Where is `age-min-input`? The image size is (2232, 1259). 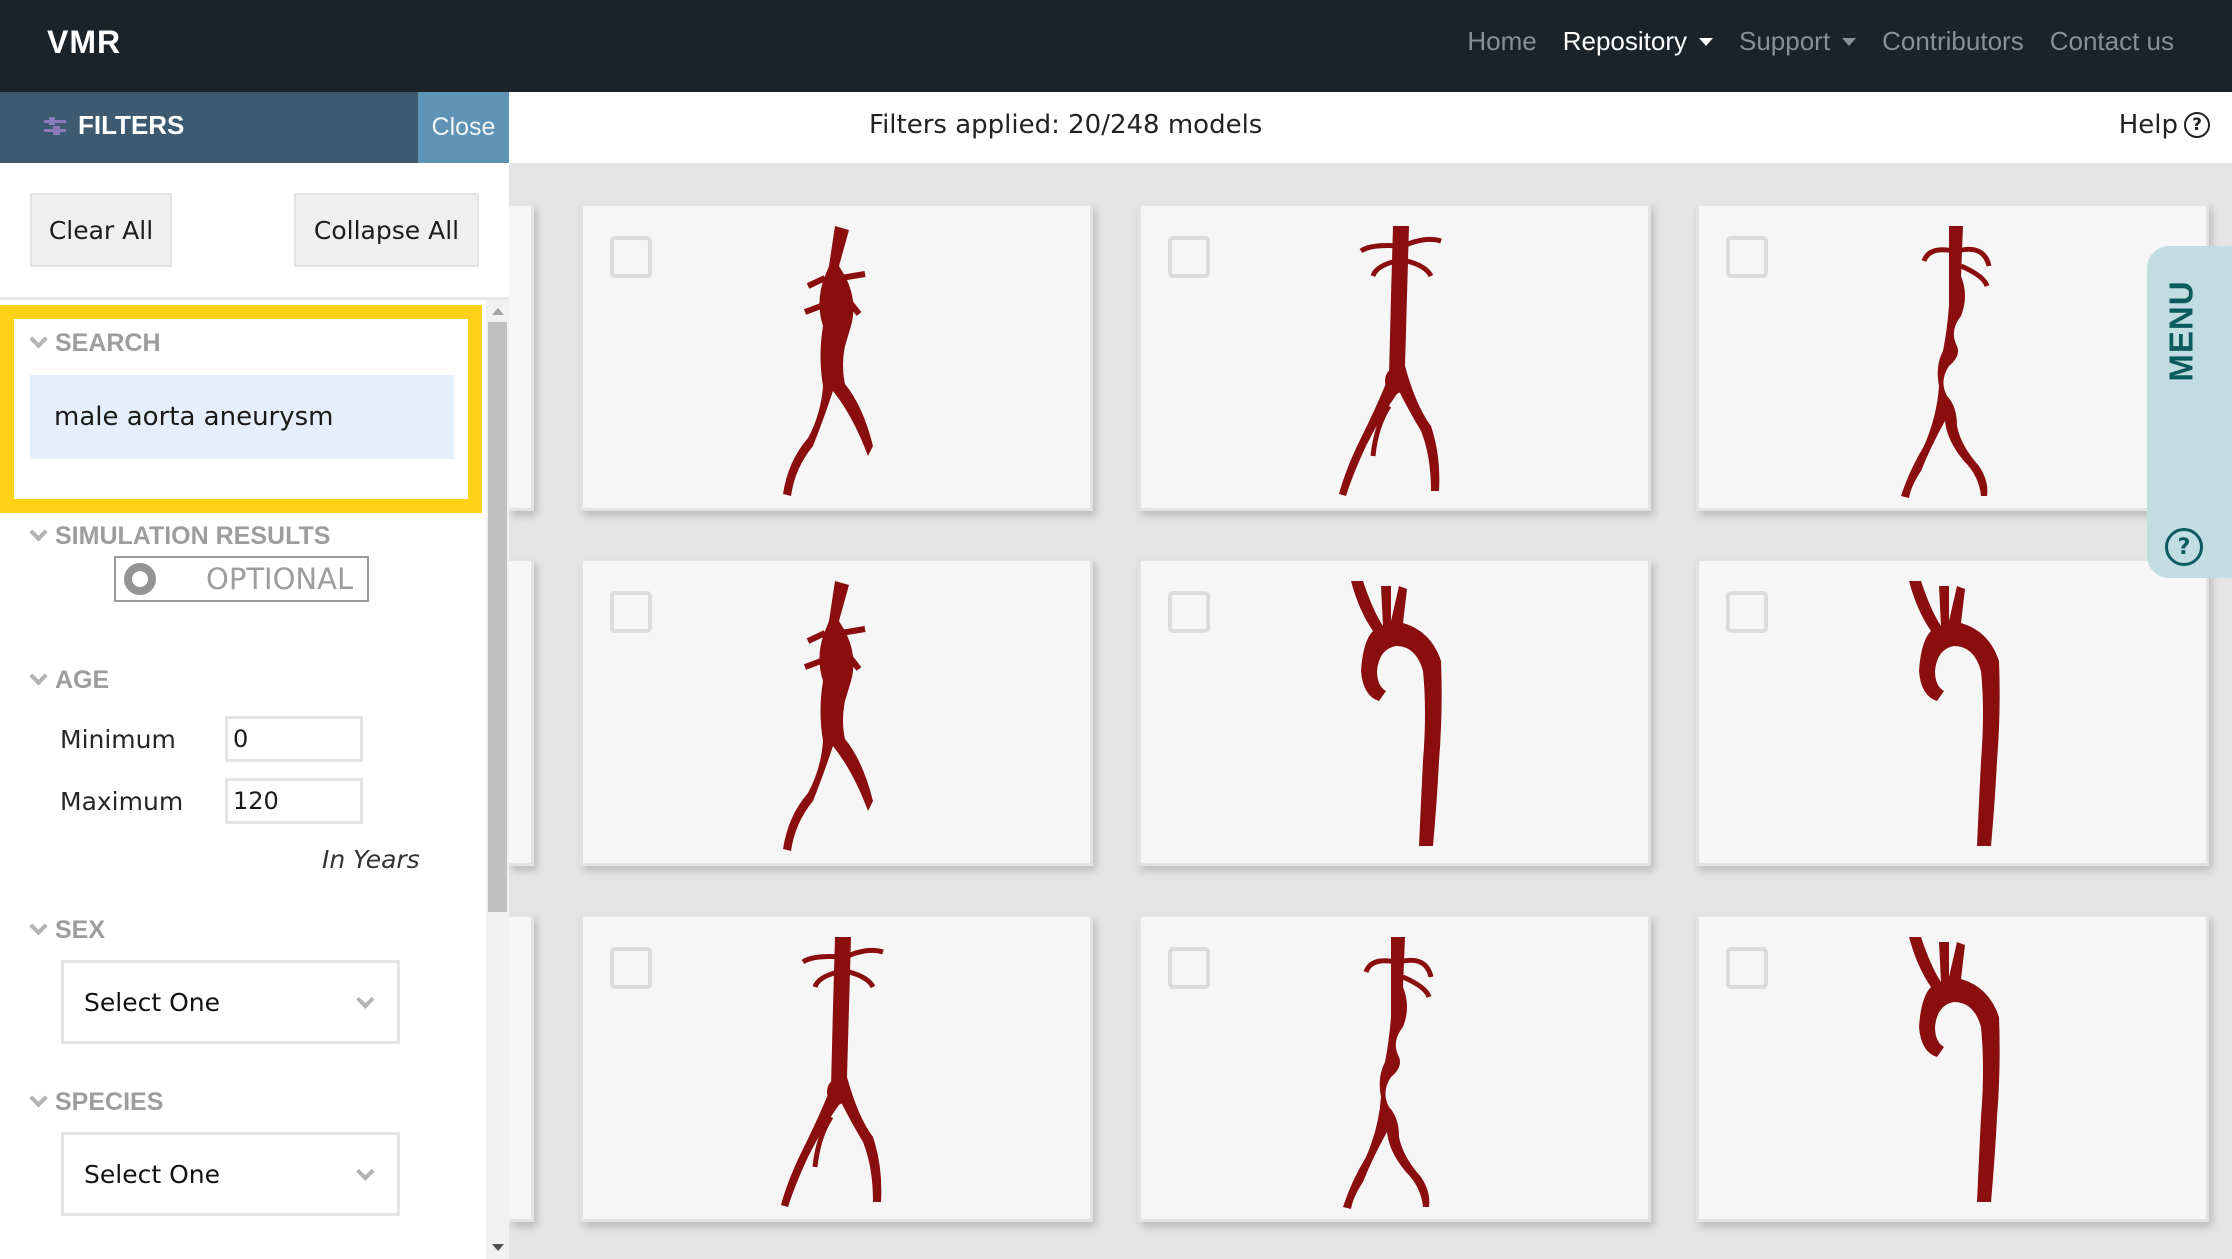 age-min-input is located at coordinates (294, 739).